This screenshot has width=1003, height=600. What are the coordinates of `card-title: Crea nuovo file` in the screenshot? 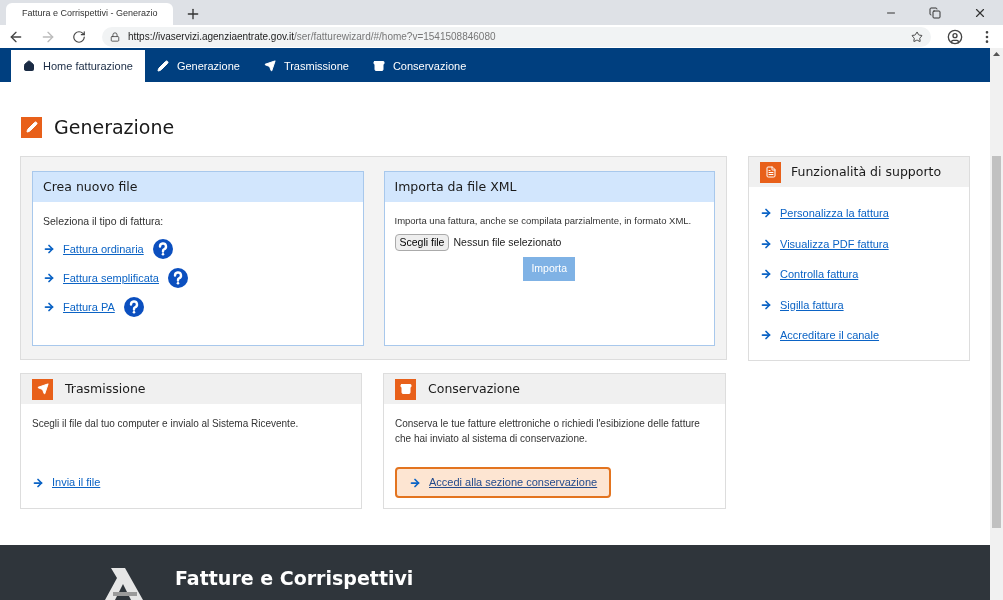 It's located at (90, 186).